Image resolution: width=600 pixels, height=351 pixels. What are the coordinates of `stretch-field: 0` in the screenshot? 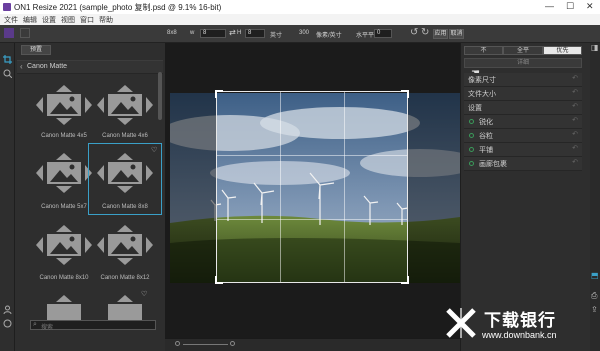 It's located at (383, 33).